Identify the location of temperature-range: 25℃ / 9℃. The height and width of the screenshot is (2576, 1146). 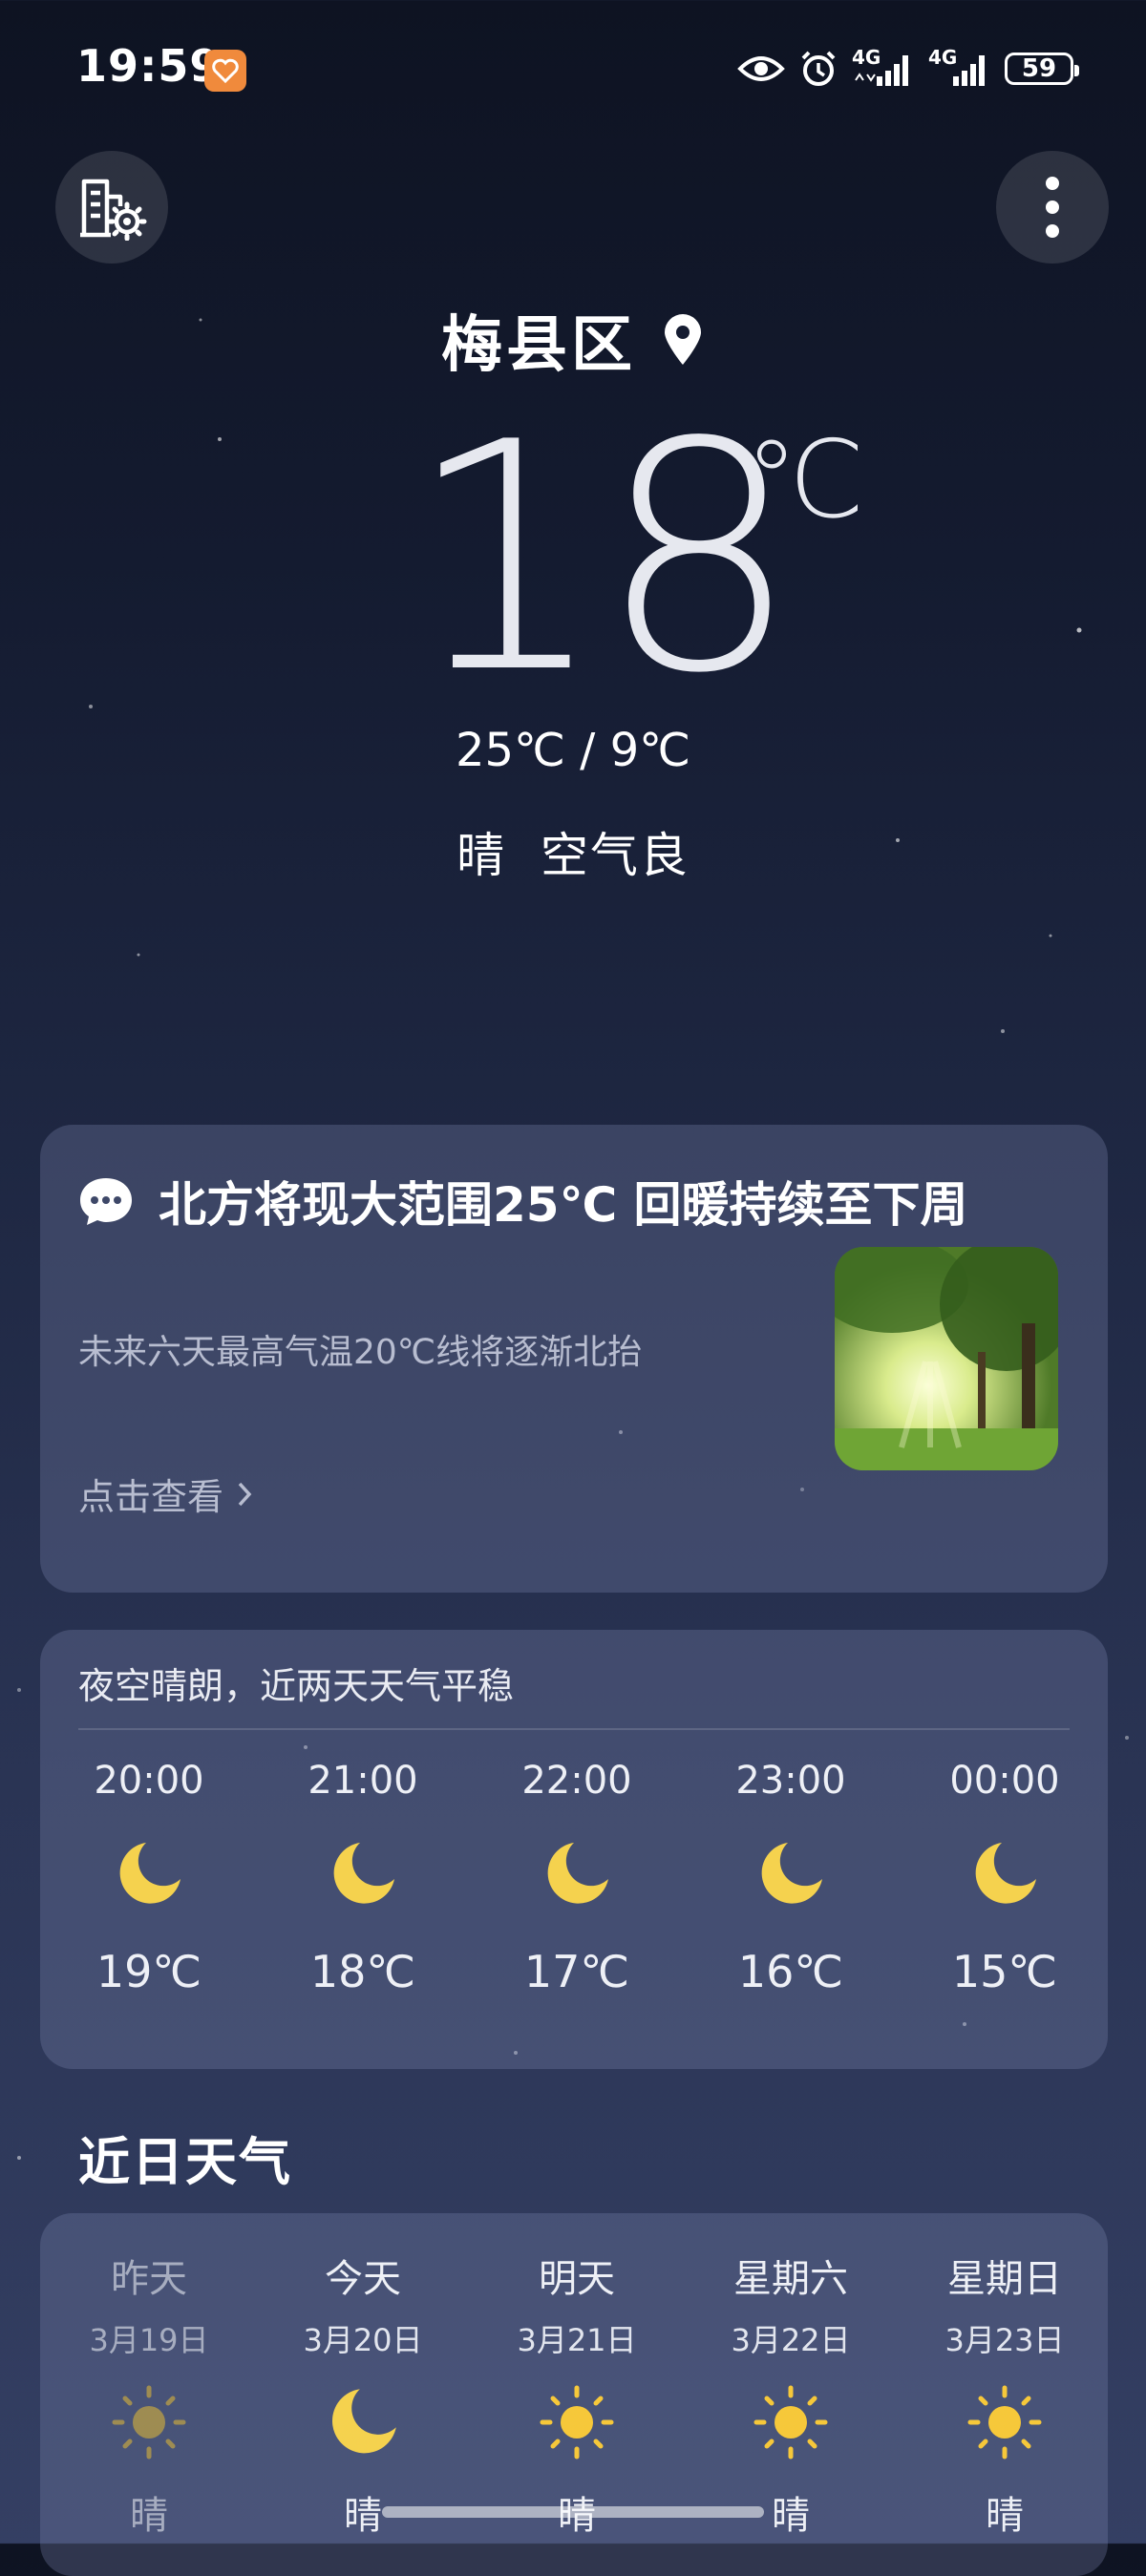
(573, 750).